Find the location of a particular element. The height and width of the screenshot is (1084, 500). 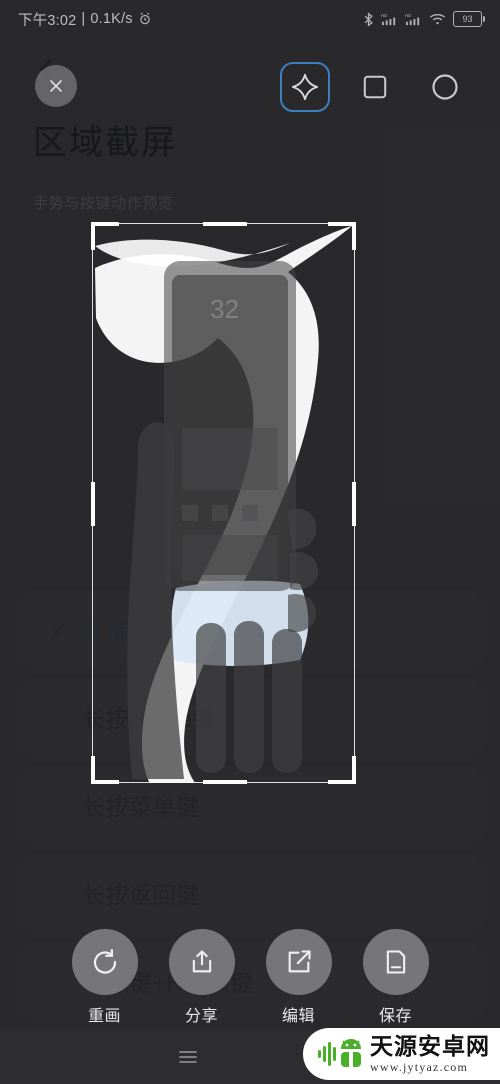

rectangle-shape-tool is located at coordinates (375, 87).